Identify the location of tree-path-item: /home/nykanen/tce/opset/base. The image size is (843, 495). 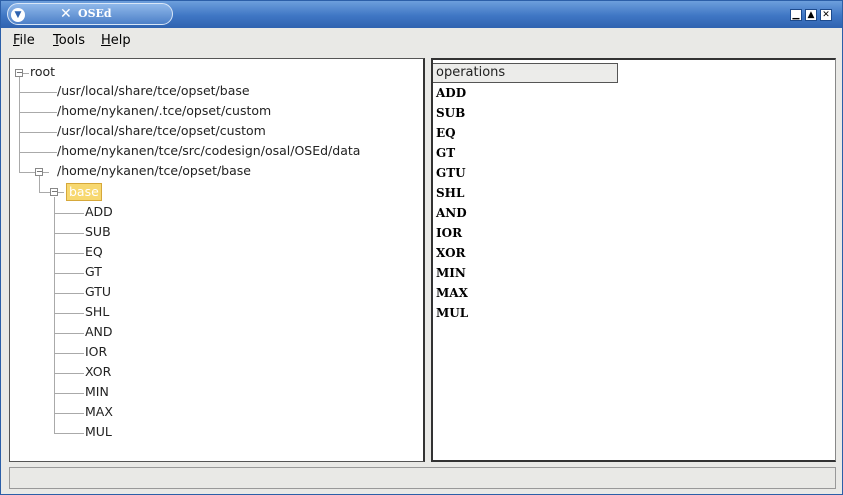
(154, 171).